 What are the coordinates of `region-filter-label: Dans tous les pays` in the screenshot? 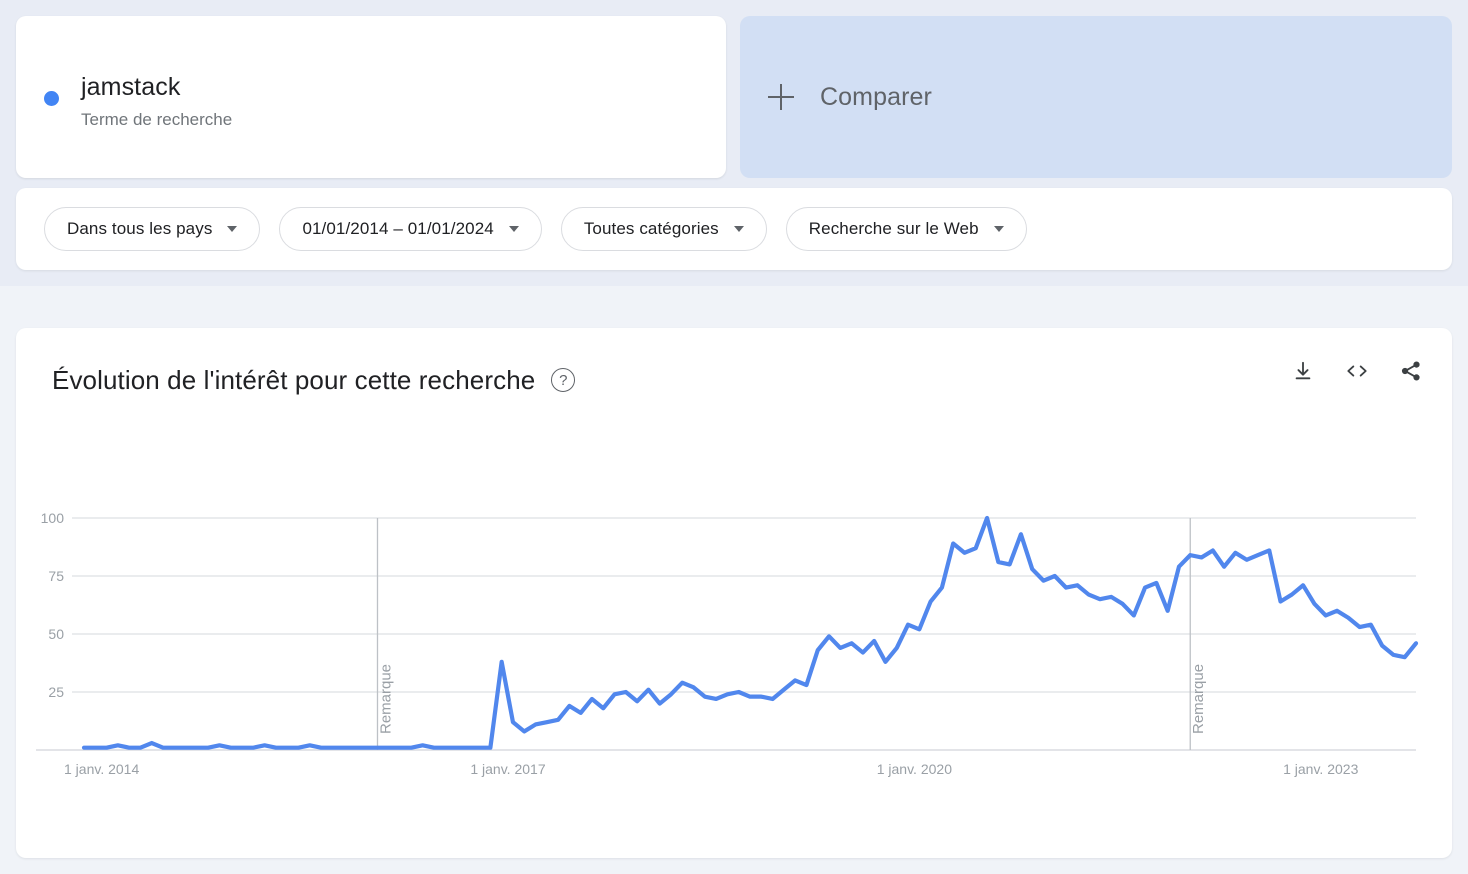 It's located at (140, 228).